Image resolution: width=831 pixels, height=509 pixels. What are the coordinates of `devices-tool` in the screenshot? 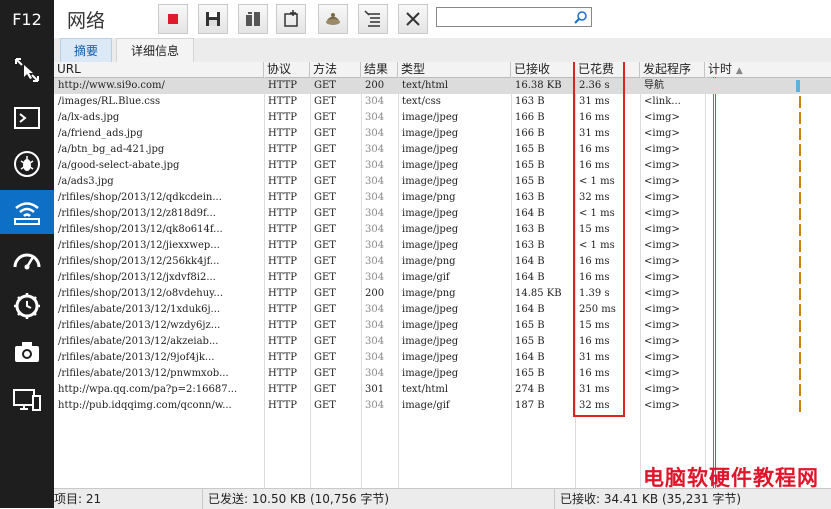 It's located at (27, 400).